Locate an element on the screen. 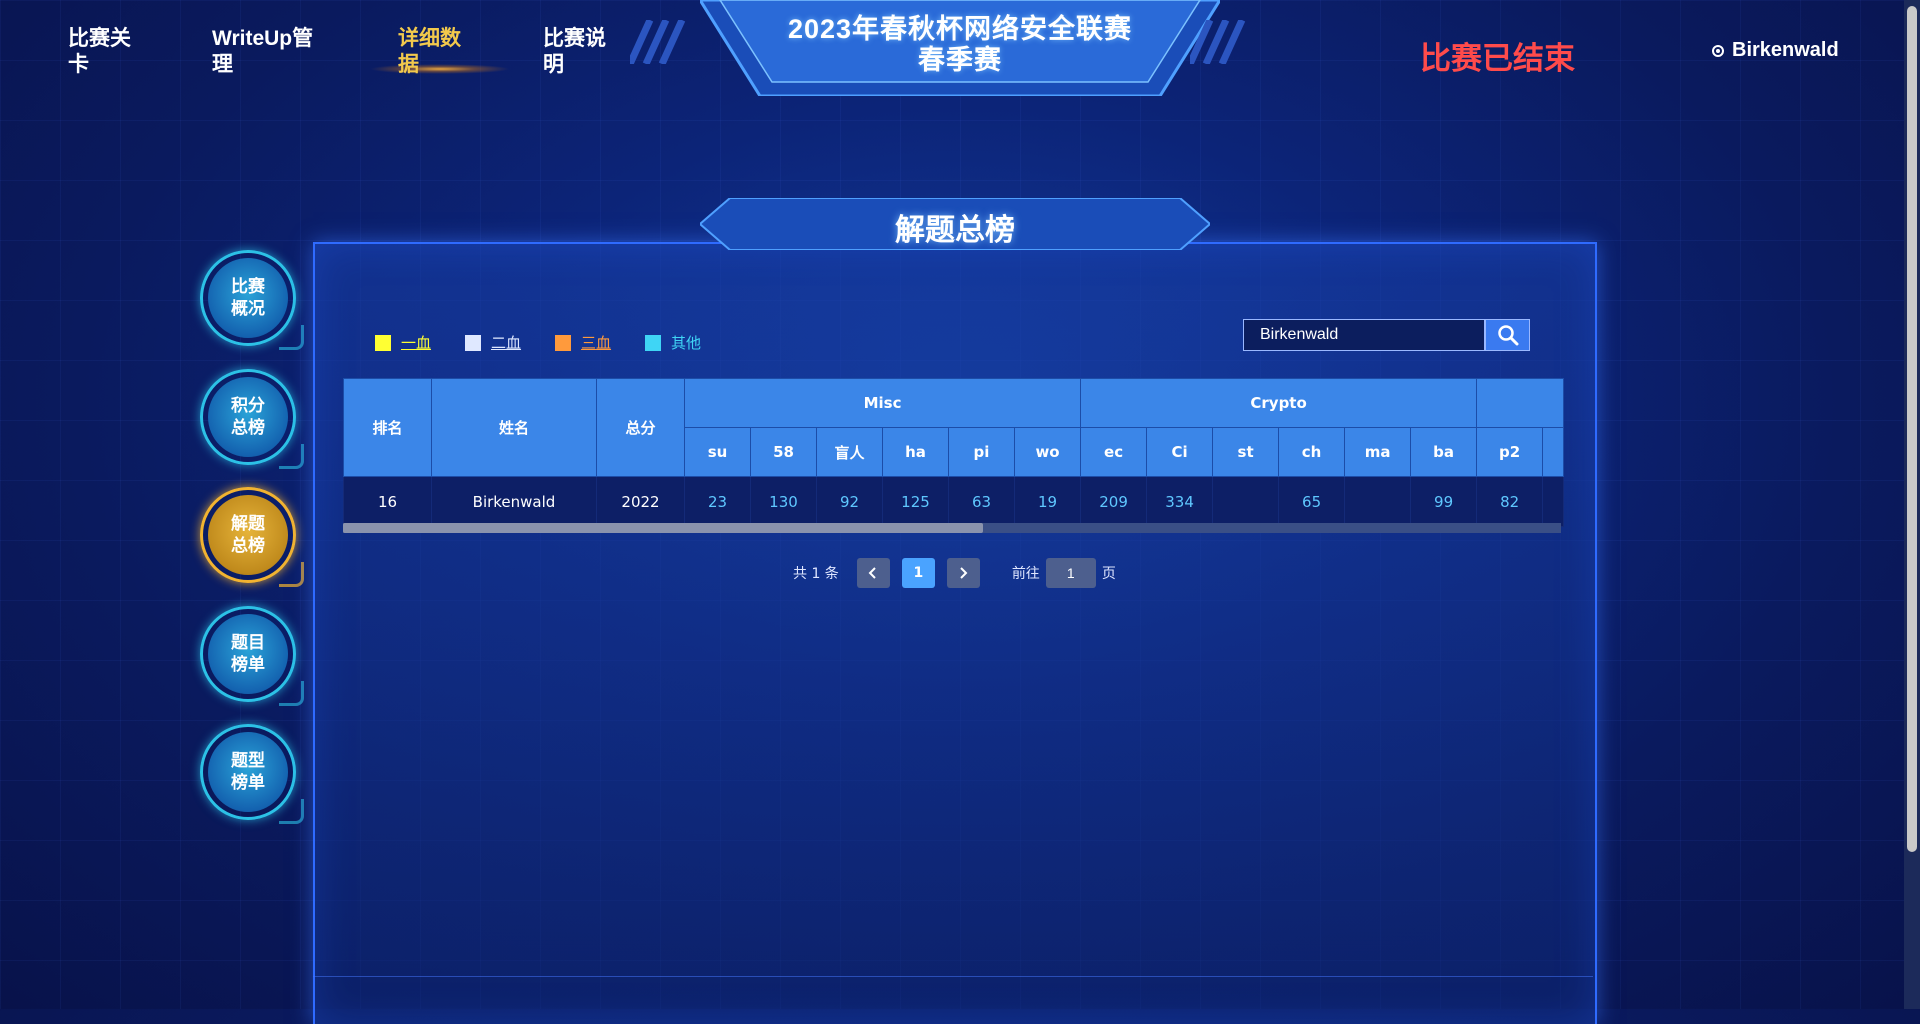 The width and height of the screenshot is (1920, 1024). nav-label-line1: 比赛关 is located at coordinates (99, 38).